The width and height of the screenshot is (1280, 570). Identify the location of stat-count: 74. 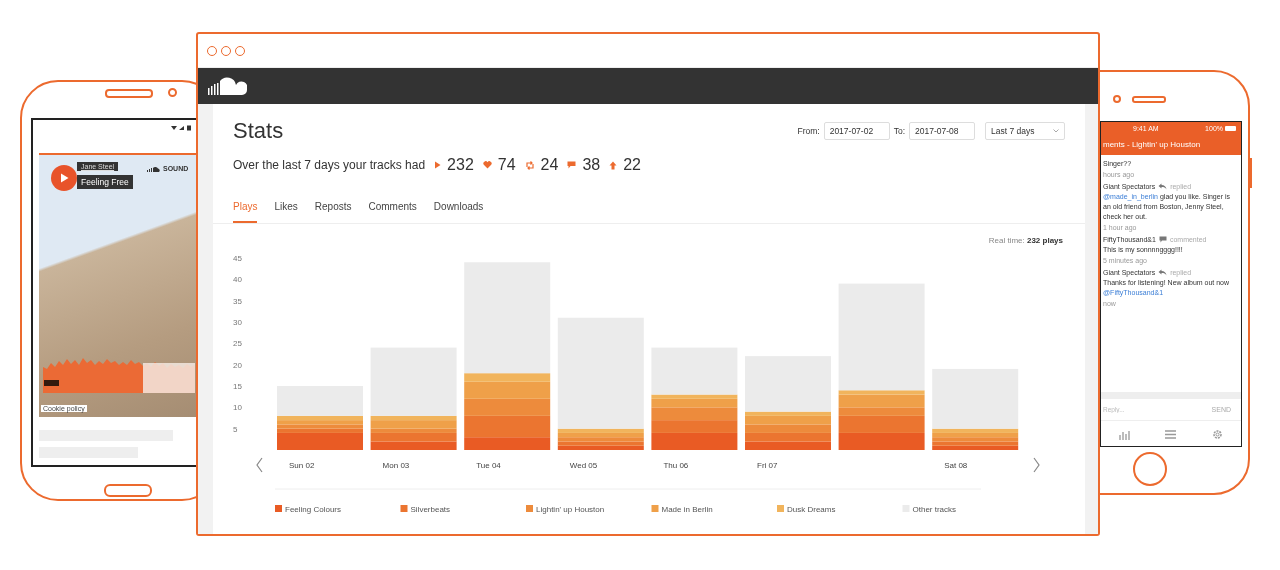
(506, 165).